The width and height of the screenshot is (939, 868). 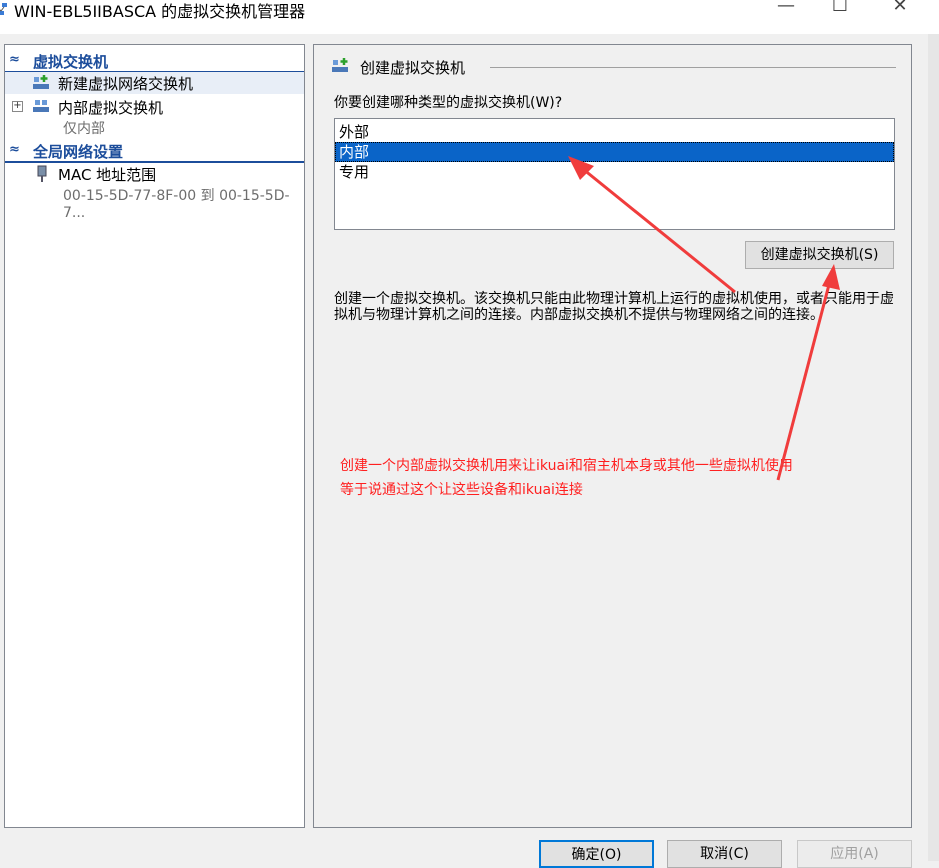 What do you see at coordinates (724, 854) in the screenshot?
I see `cancel-button: 取消(C)` at bounding box center [724, 854].